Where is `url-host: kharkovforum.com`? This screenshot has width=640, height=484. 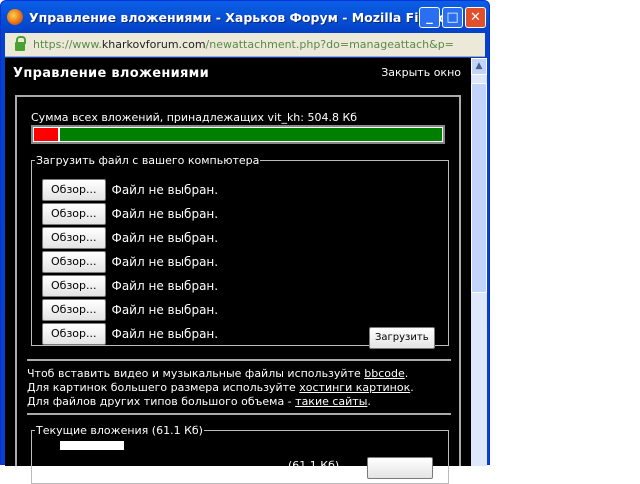
url-host: kharkovforum.com is located at coordinates (153, 44).